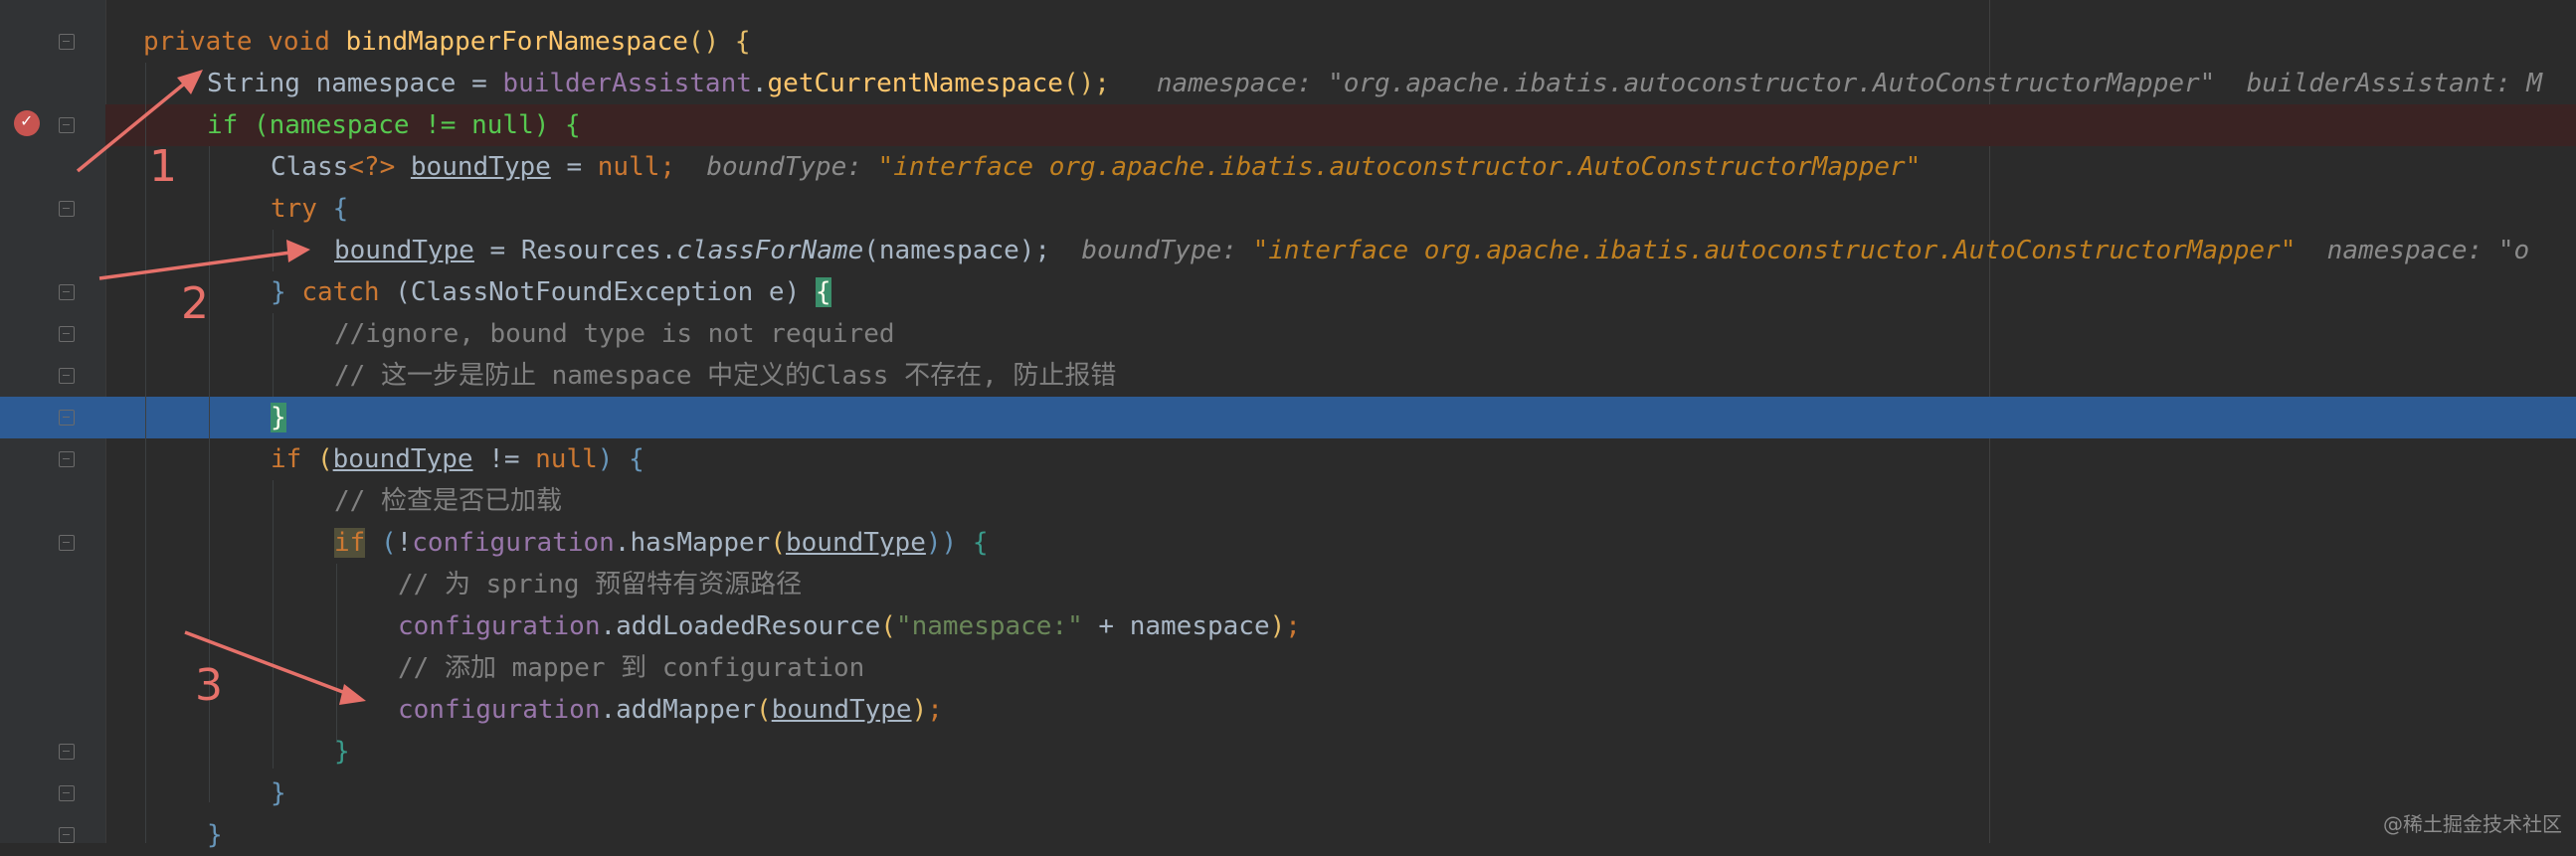 The image size is (2576, 856). I want to click on annotation-arrows, so click(221, 388).